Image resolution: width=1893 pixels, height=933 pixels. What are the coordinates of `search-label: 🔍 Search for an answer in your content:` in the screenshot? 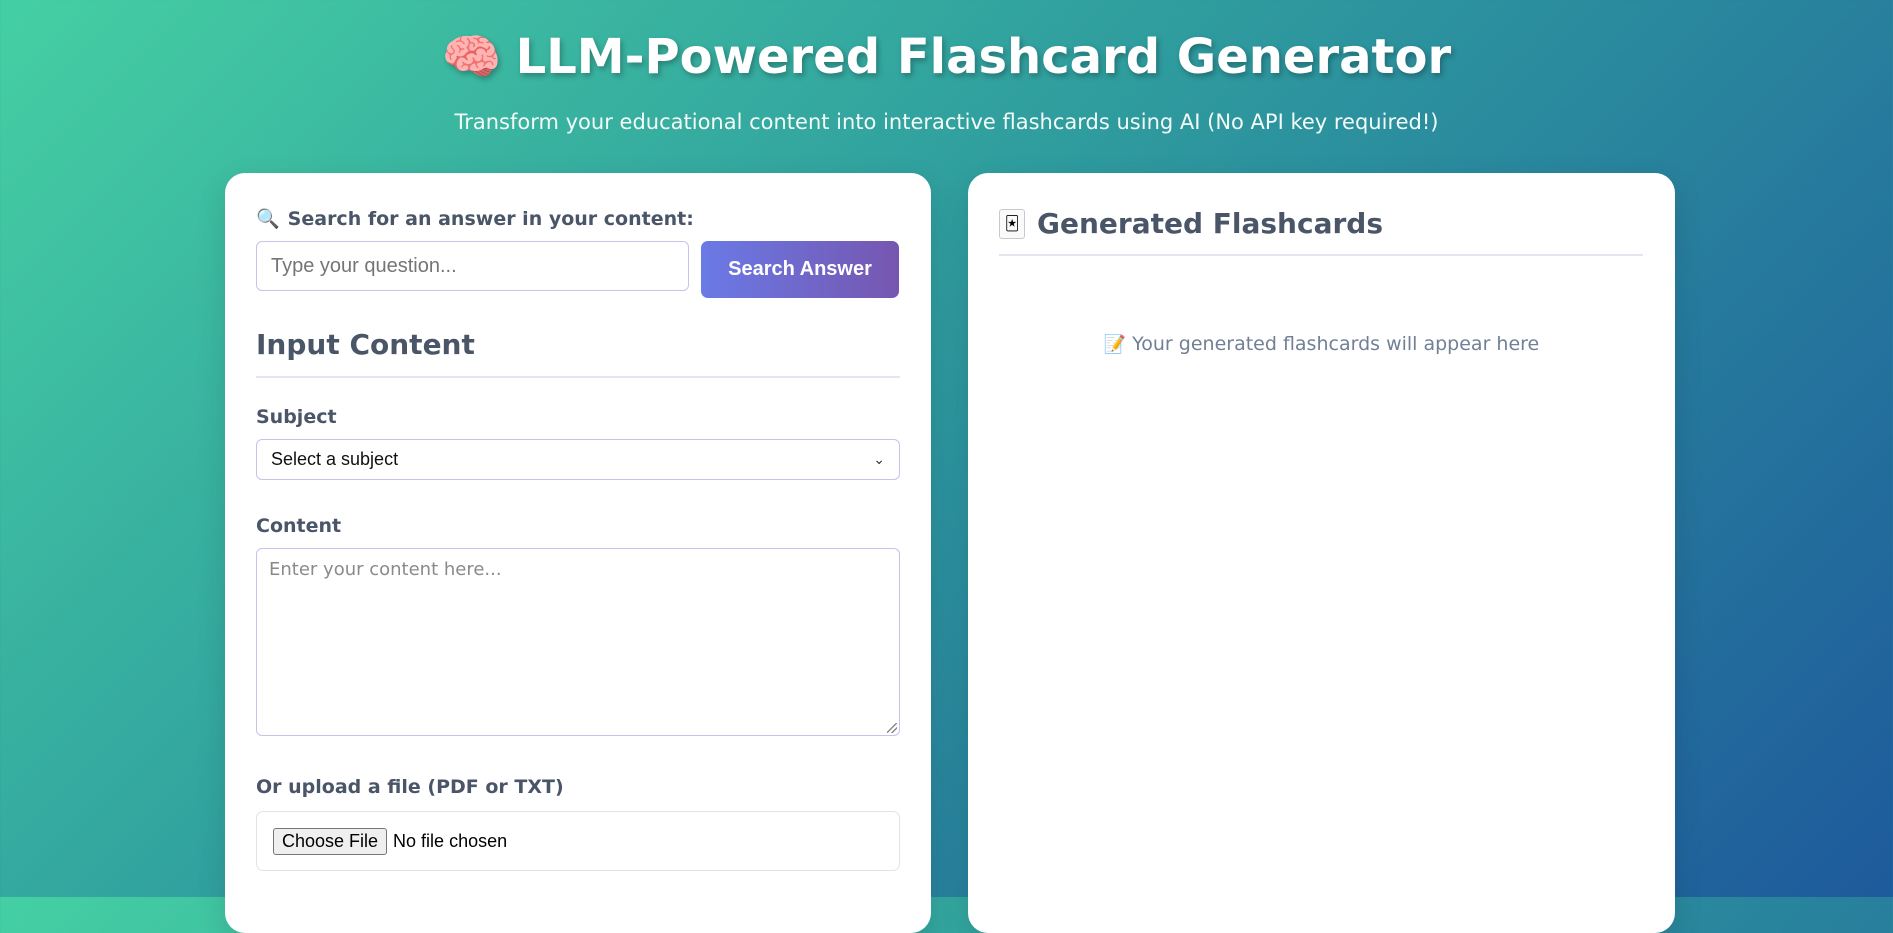 It's located at (475, 219).